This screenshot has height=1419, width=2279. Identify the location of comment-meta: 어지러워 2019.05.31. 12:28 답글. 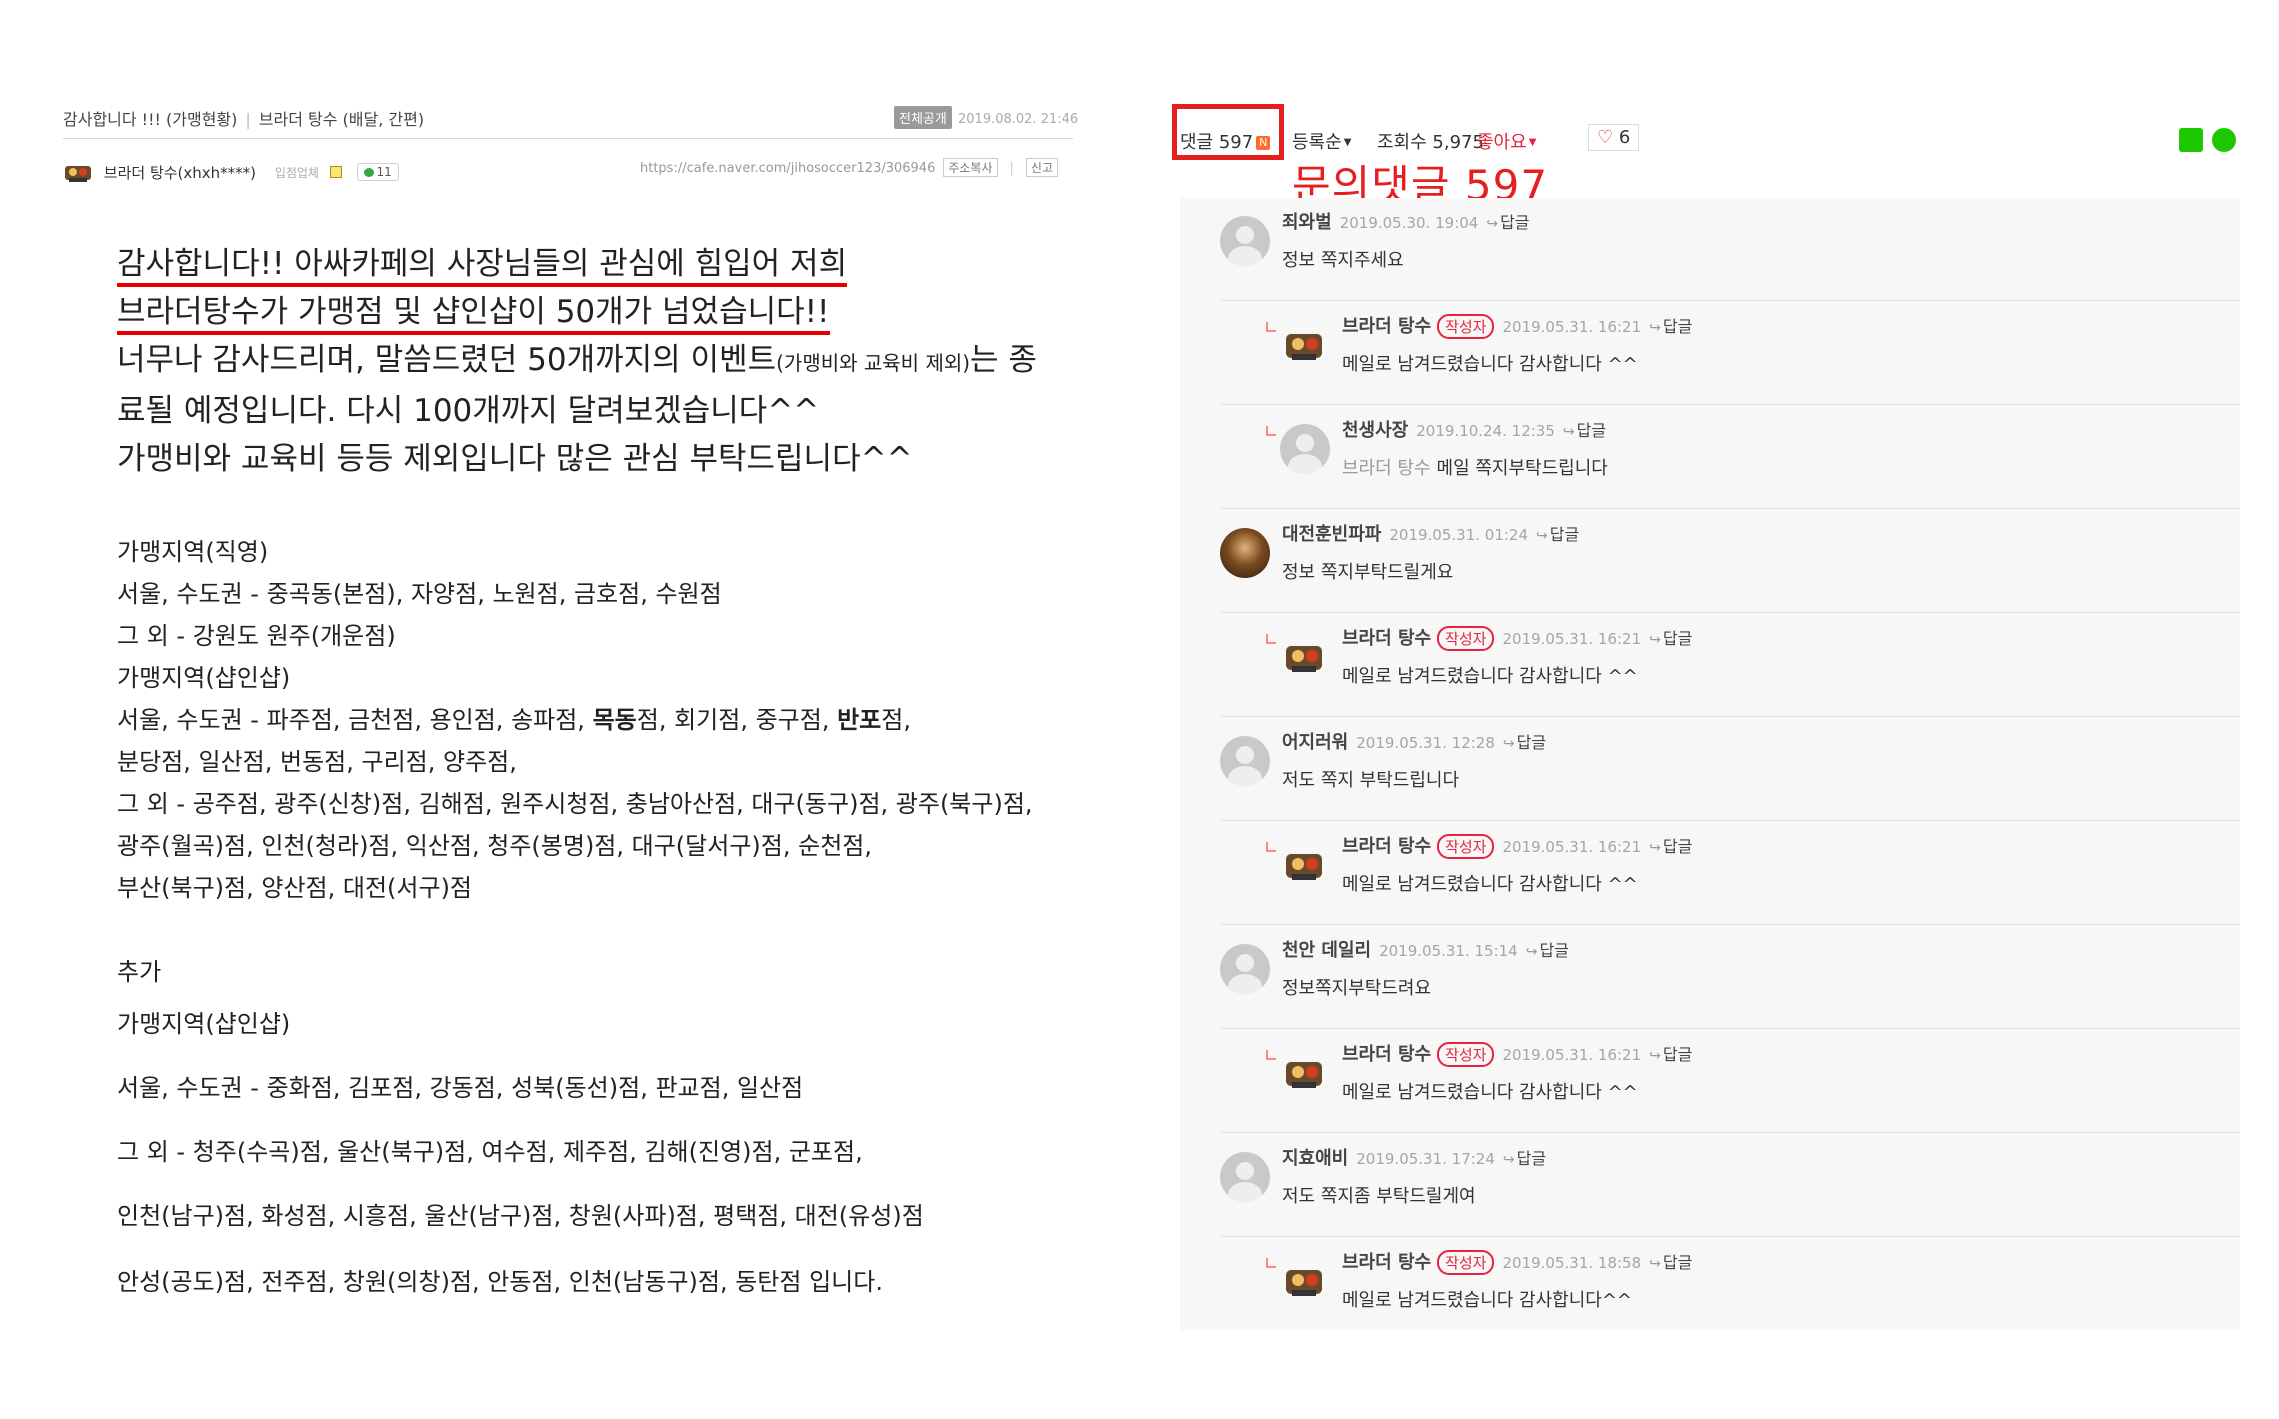
(1414, 741).